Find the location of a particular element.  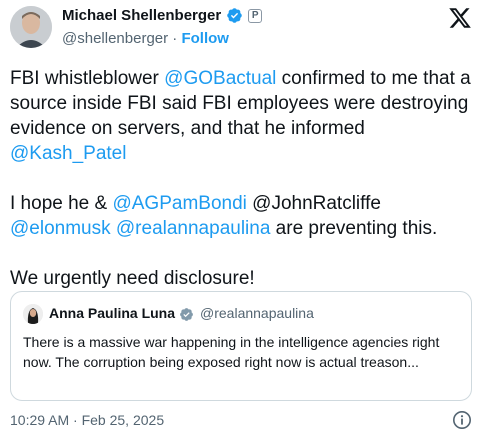

author-name-row: Michael Shellenberger P is located at coordinates (162, 15).